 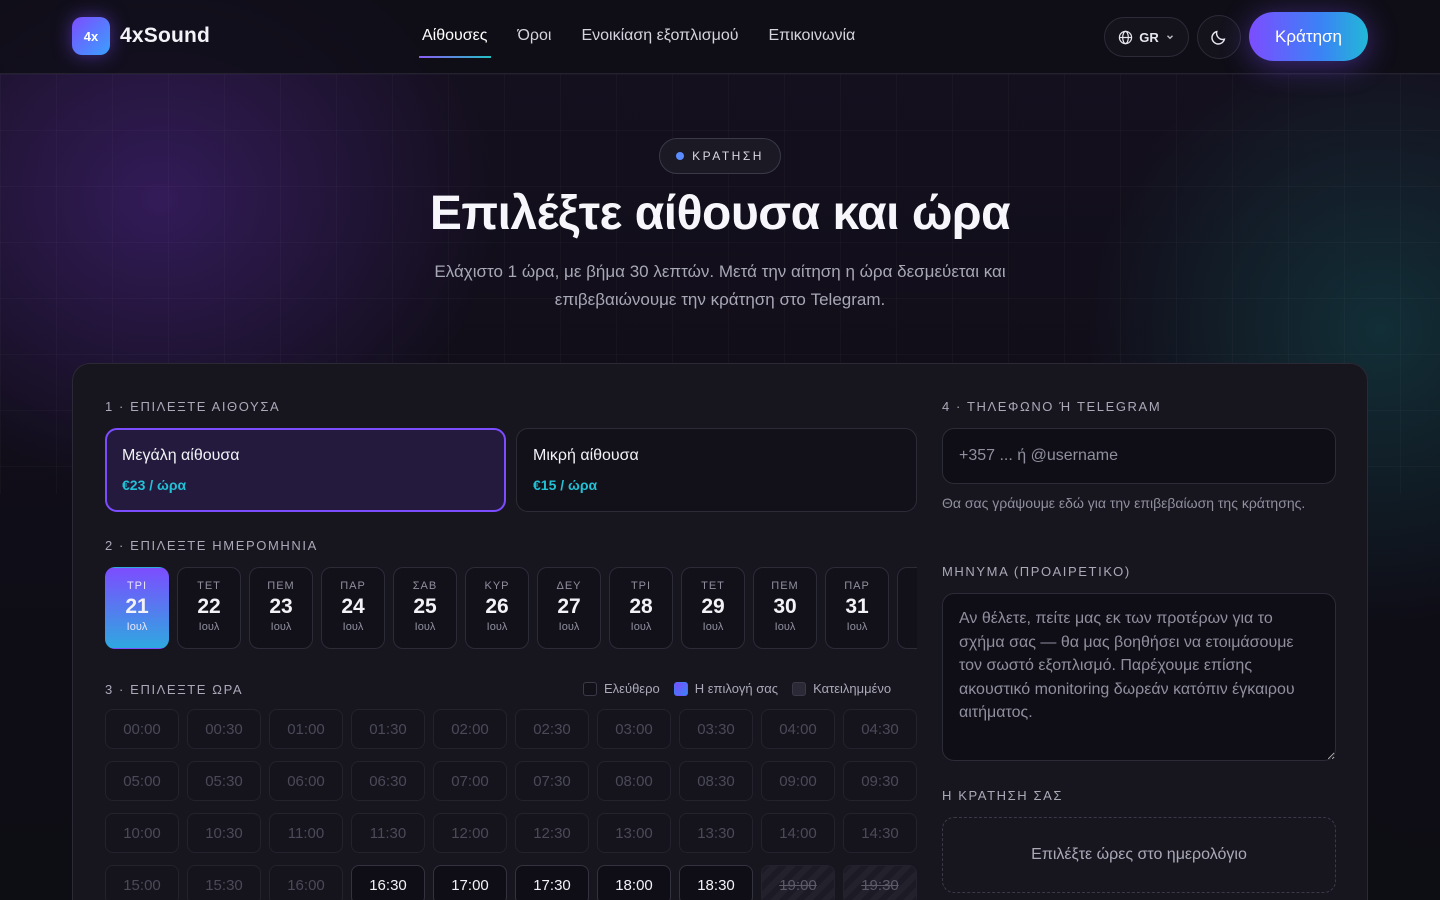 I want to click on time-slot: 08:00, so click(x=634, y=781).